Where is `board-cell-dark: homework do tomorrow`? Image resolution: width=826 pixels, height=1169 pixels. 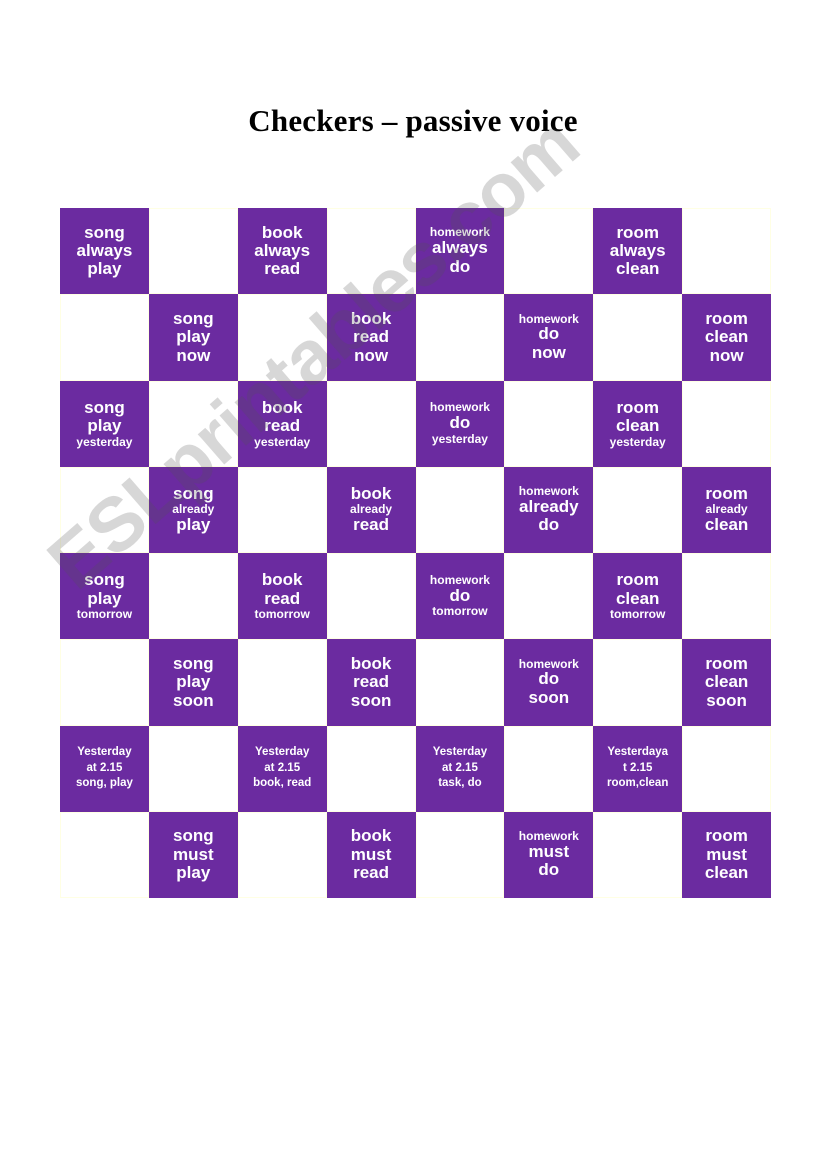
board-cell-dark: homework do tomorrow is located at coordinates (460, 596).